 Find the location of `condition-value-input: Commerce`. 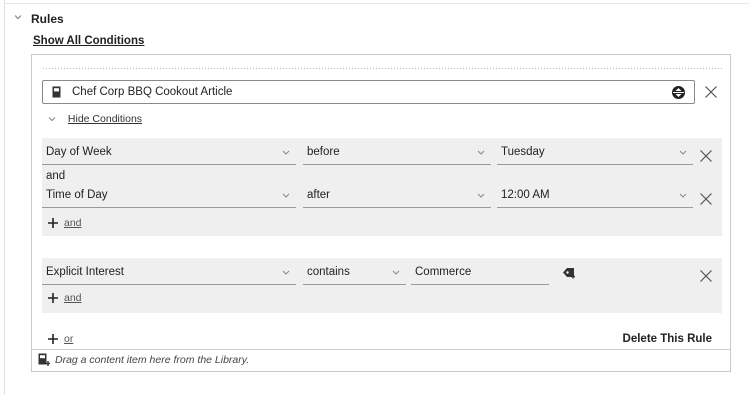

condition-value-input: Commerce is located at coordinates (480, 273).